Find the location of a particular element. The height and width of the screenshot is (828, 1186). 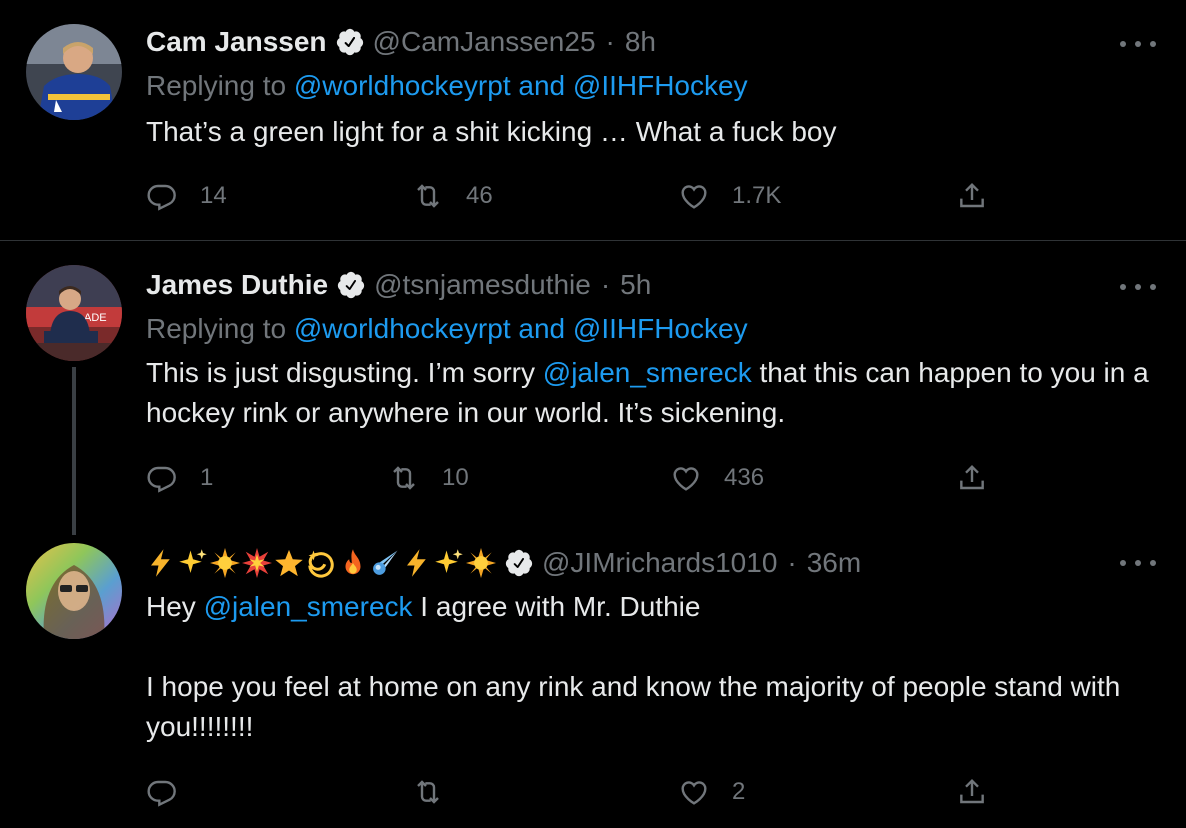

avatar: ADE is located at coordinates (74, 313).